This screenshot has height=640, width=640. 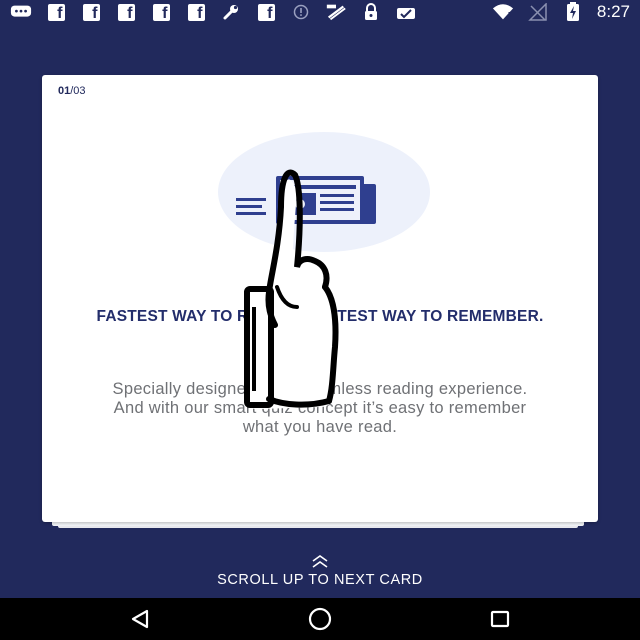 I want to click on card-counter-total: /03, so click(x=78, y=91).